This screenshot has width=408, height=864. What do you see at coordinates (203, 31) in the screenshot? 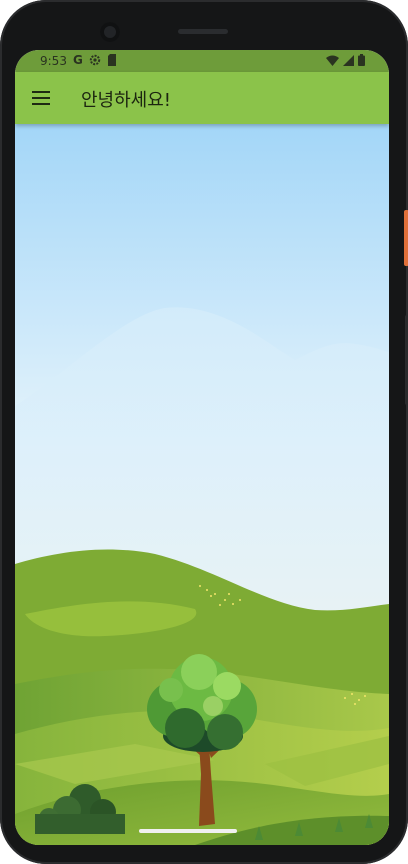
I see `earpiece-speaker` at bounding box center [203, 31].